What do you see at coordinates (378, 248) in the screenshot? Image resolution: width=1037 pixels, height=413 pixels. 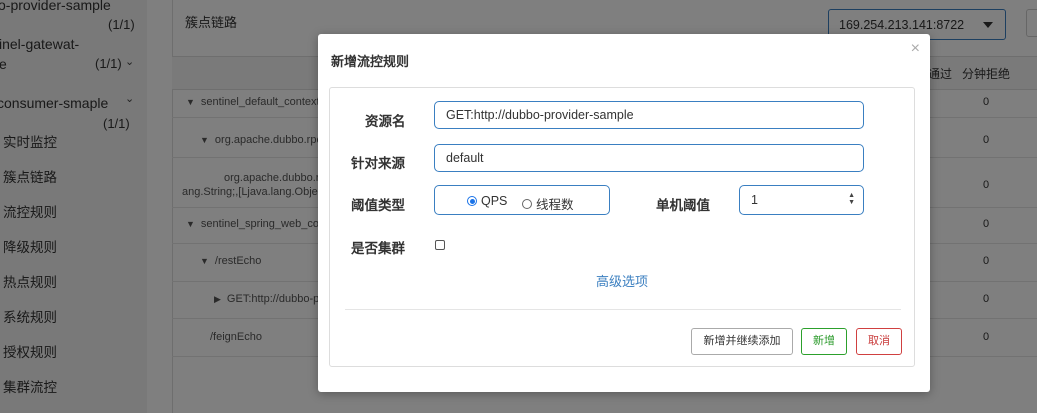 I see `cluster-label: 是否集群` at bounding box center [378, 248].